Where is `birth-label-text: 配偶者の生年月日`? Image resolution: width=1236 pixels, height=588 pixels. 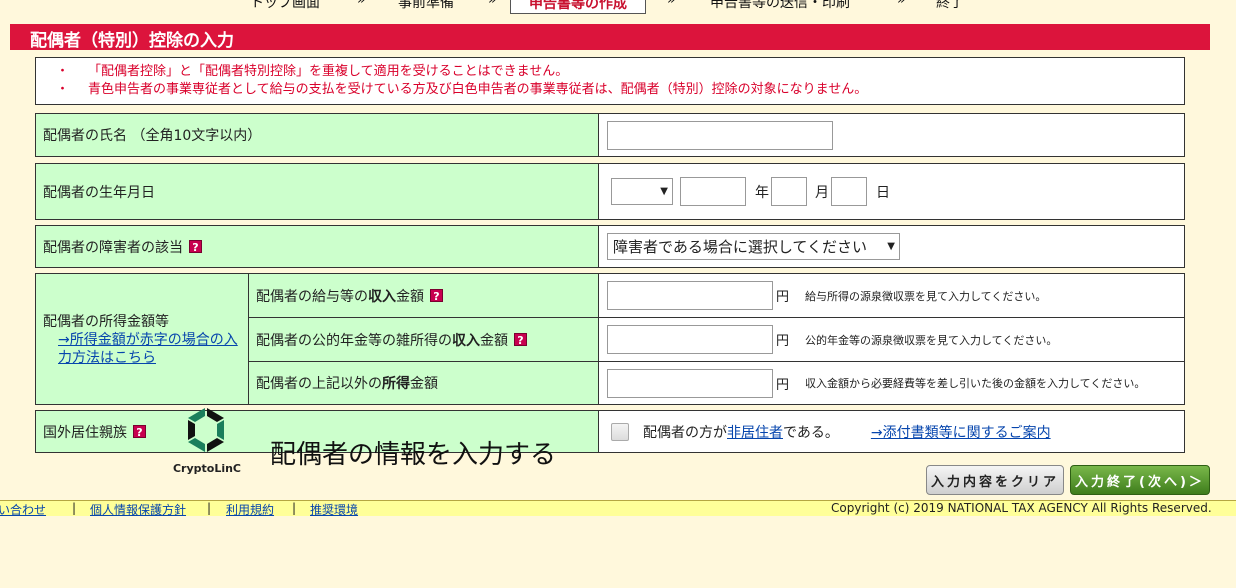 birth-label-text: 配偶者の生年月日 is located at coordinates (99, 192).